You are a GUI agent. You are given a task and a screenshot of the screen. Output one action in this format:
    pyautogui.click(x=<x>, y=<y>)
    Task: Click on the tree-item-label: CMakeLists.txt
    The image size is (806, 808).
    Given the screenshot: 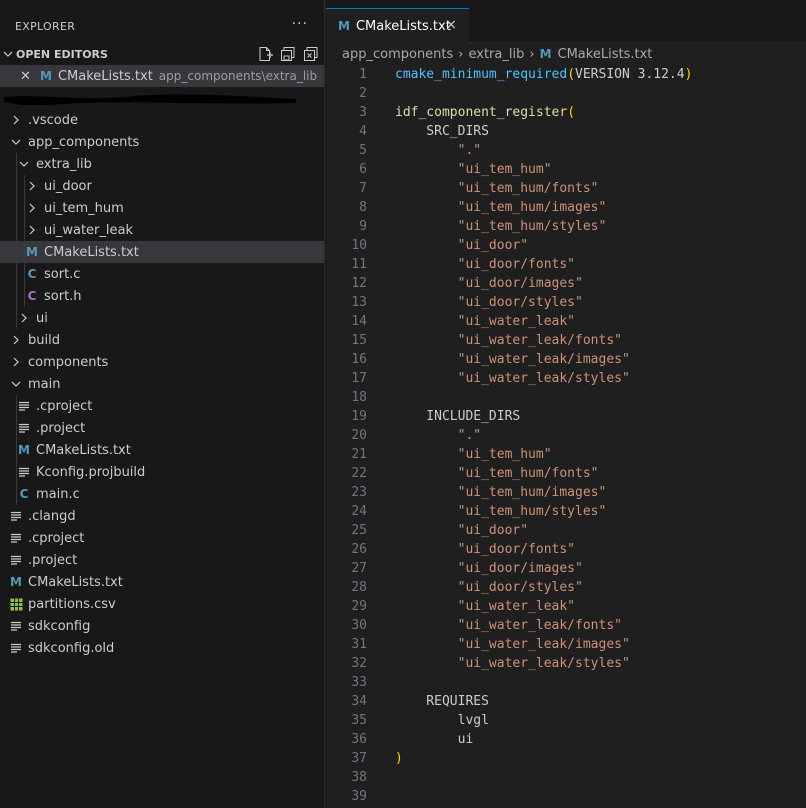 What is the action you would take?
    pyautogui.click(x=91, y=252)
    